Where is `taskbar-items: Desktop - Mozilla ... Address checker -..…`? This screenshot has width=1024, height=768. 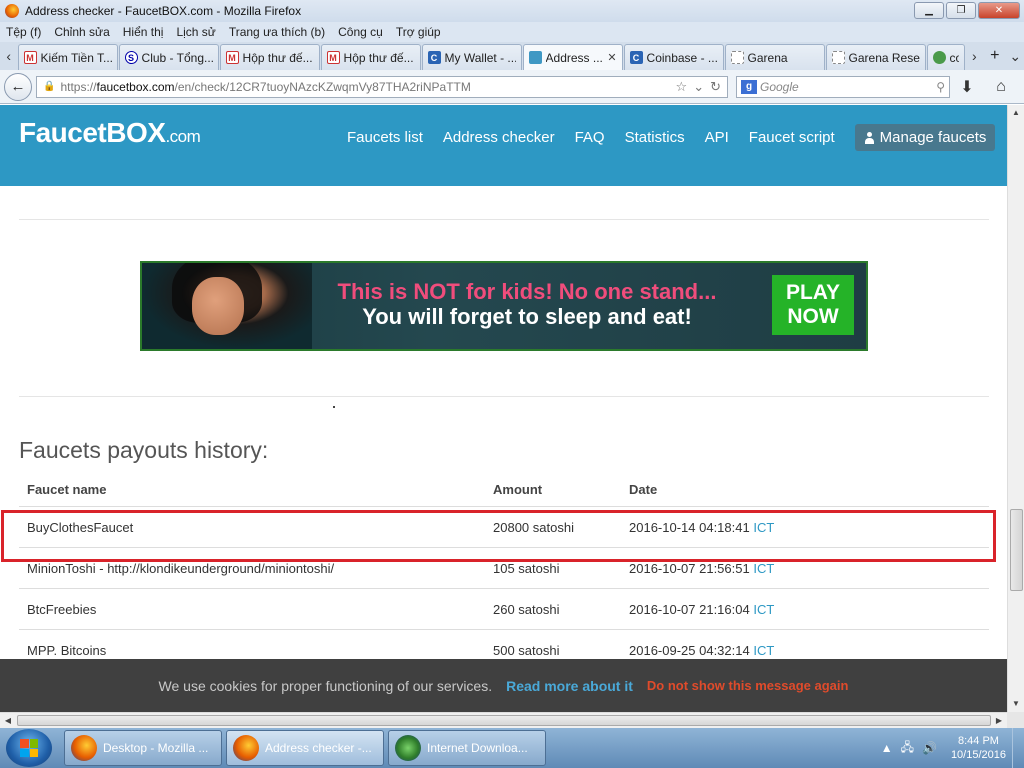 taskbar-items: Desktop - Mozilla ... Address checker -..… is located at coordinates (299, 748).